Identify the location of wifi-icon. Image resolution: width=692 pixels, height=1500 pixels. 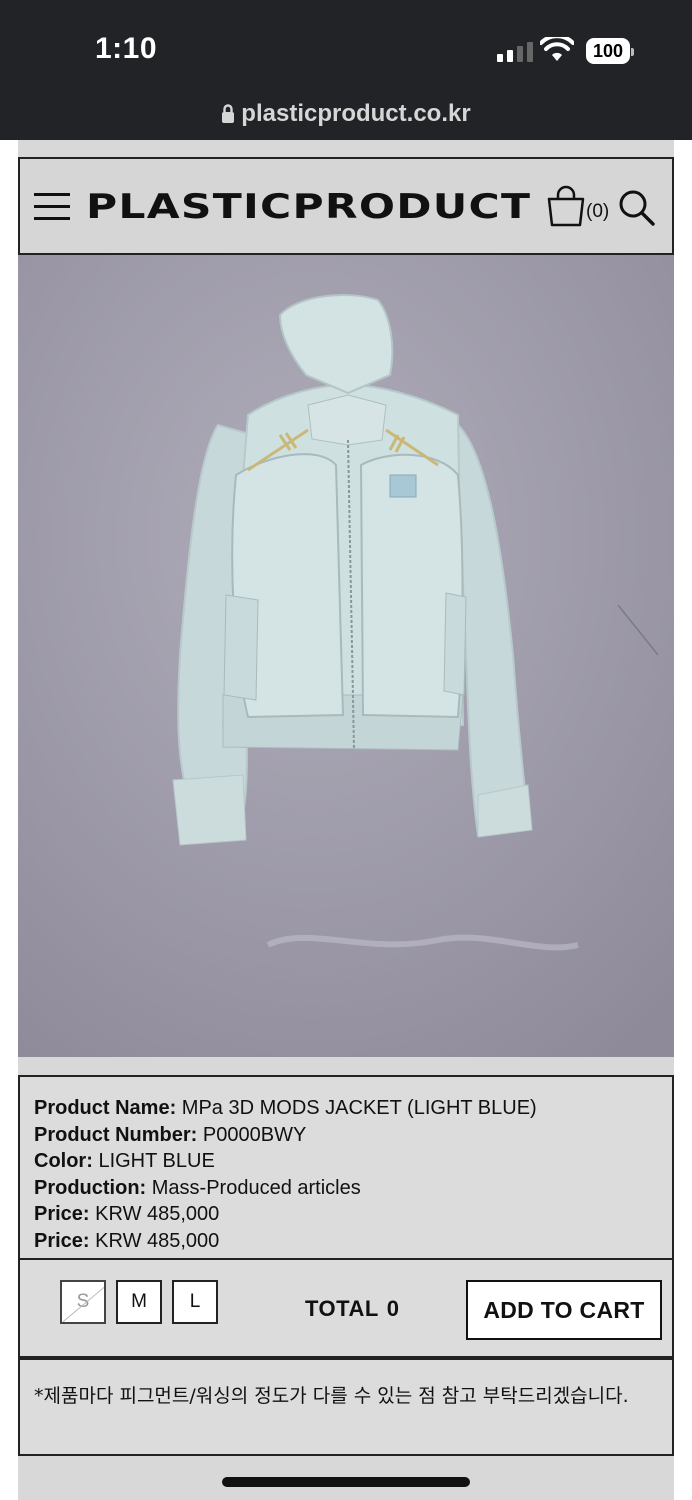
(557, 49).